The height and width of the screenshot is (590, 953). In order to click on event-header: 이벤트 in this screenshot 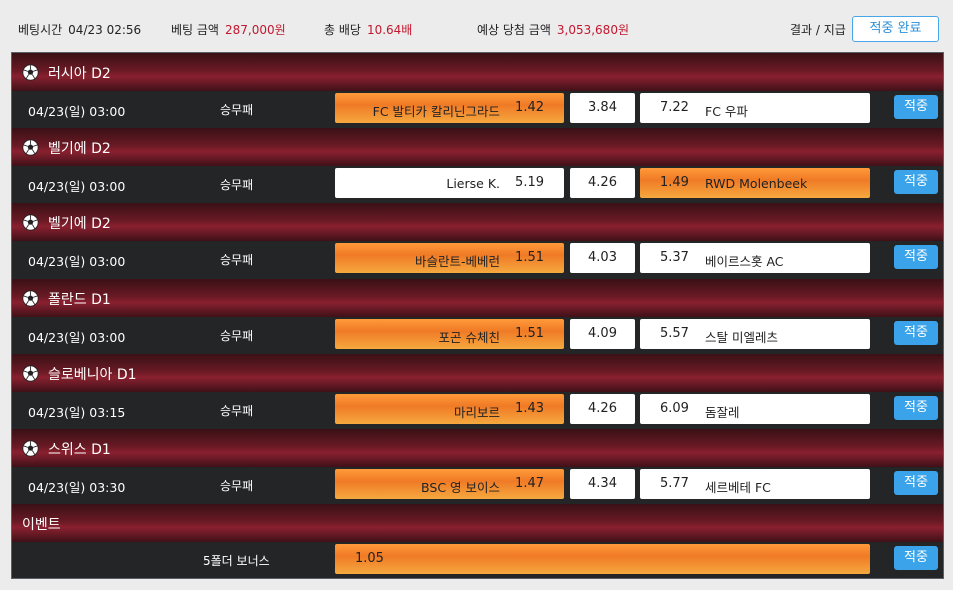, I will do `click(477, 523)`.